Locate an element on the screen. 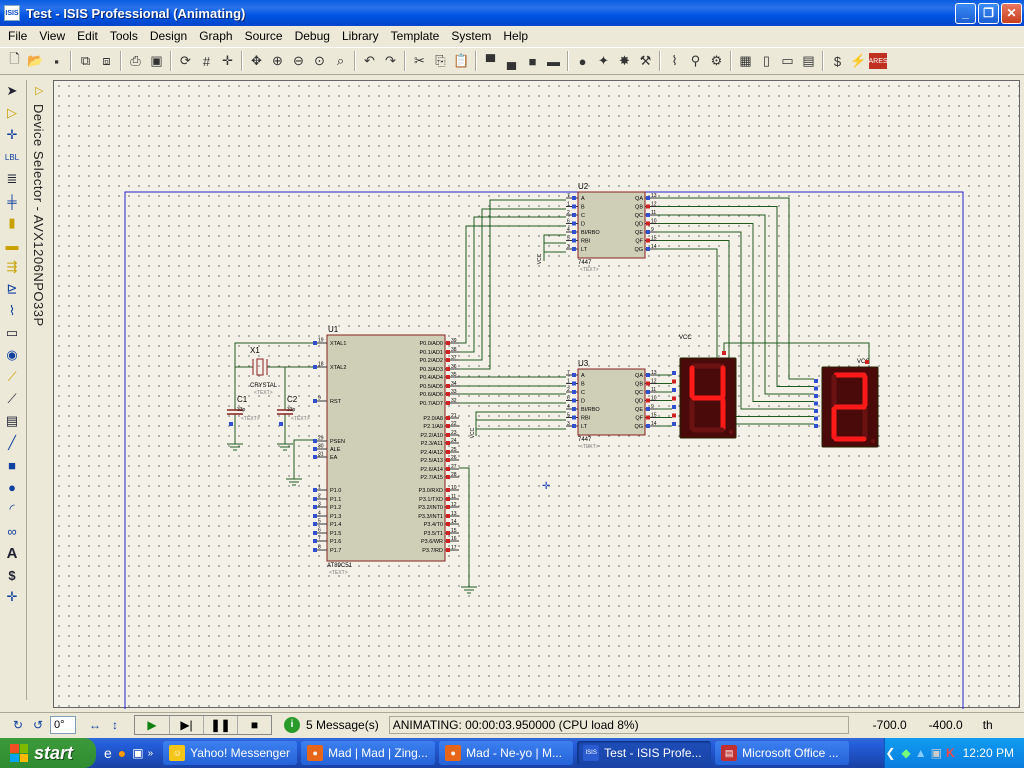 This screenshot has height=768, width=1024. quicklaunch-firefox-icon: ● is located at coordinates (122, 753).